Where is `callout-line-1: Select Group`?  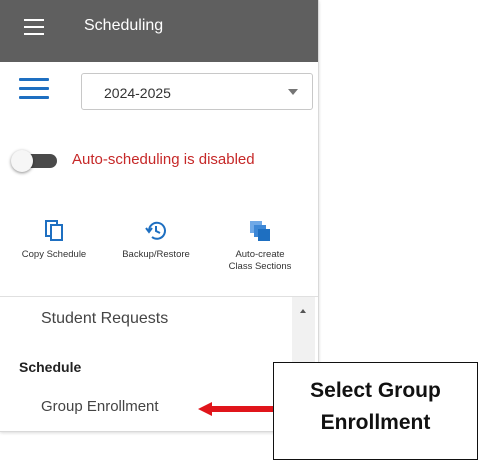 callout-line-1: Select Group is located at coordinates (375, 390).